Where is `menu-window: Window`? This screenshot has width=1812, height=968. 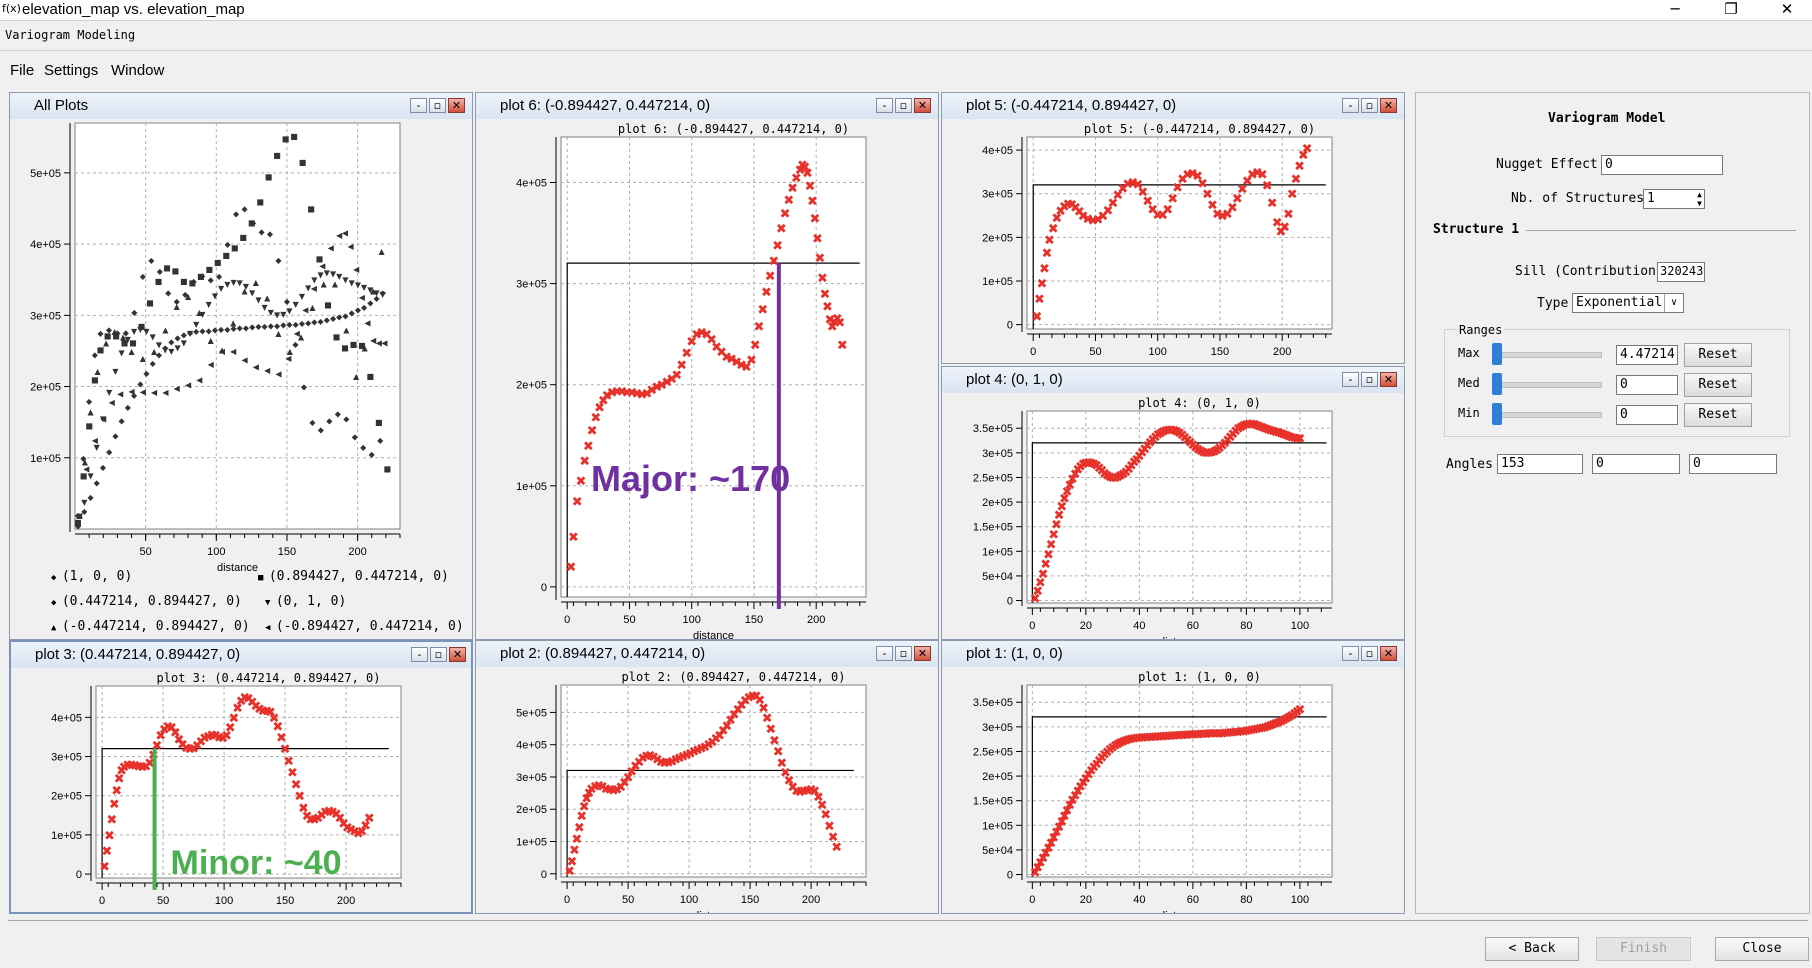 menu-window: Window is located at coordinates (137, 70).